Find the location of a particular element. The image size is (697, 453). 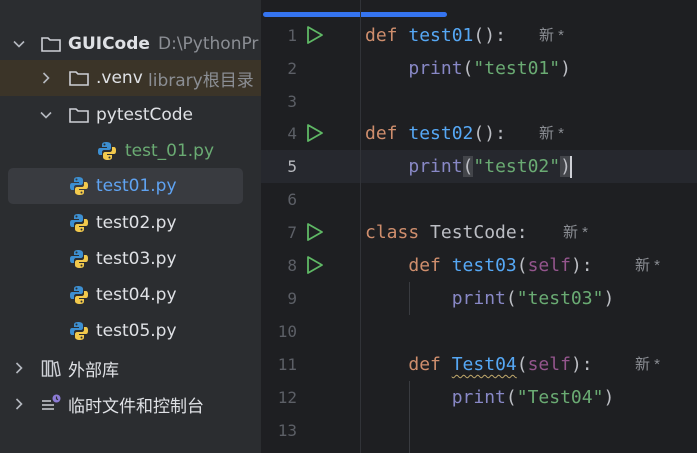

punctuation: (): is located at coordinates (489, 133).